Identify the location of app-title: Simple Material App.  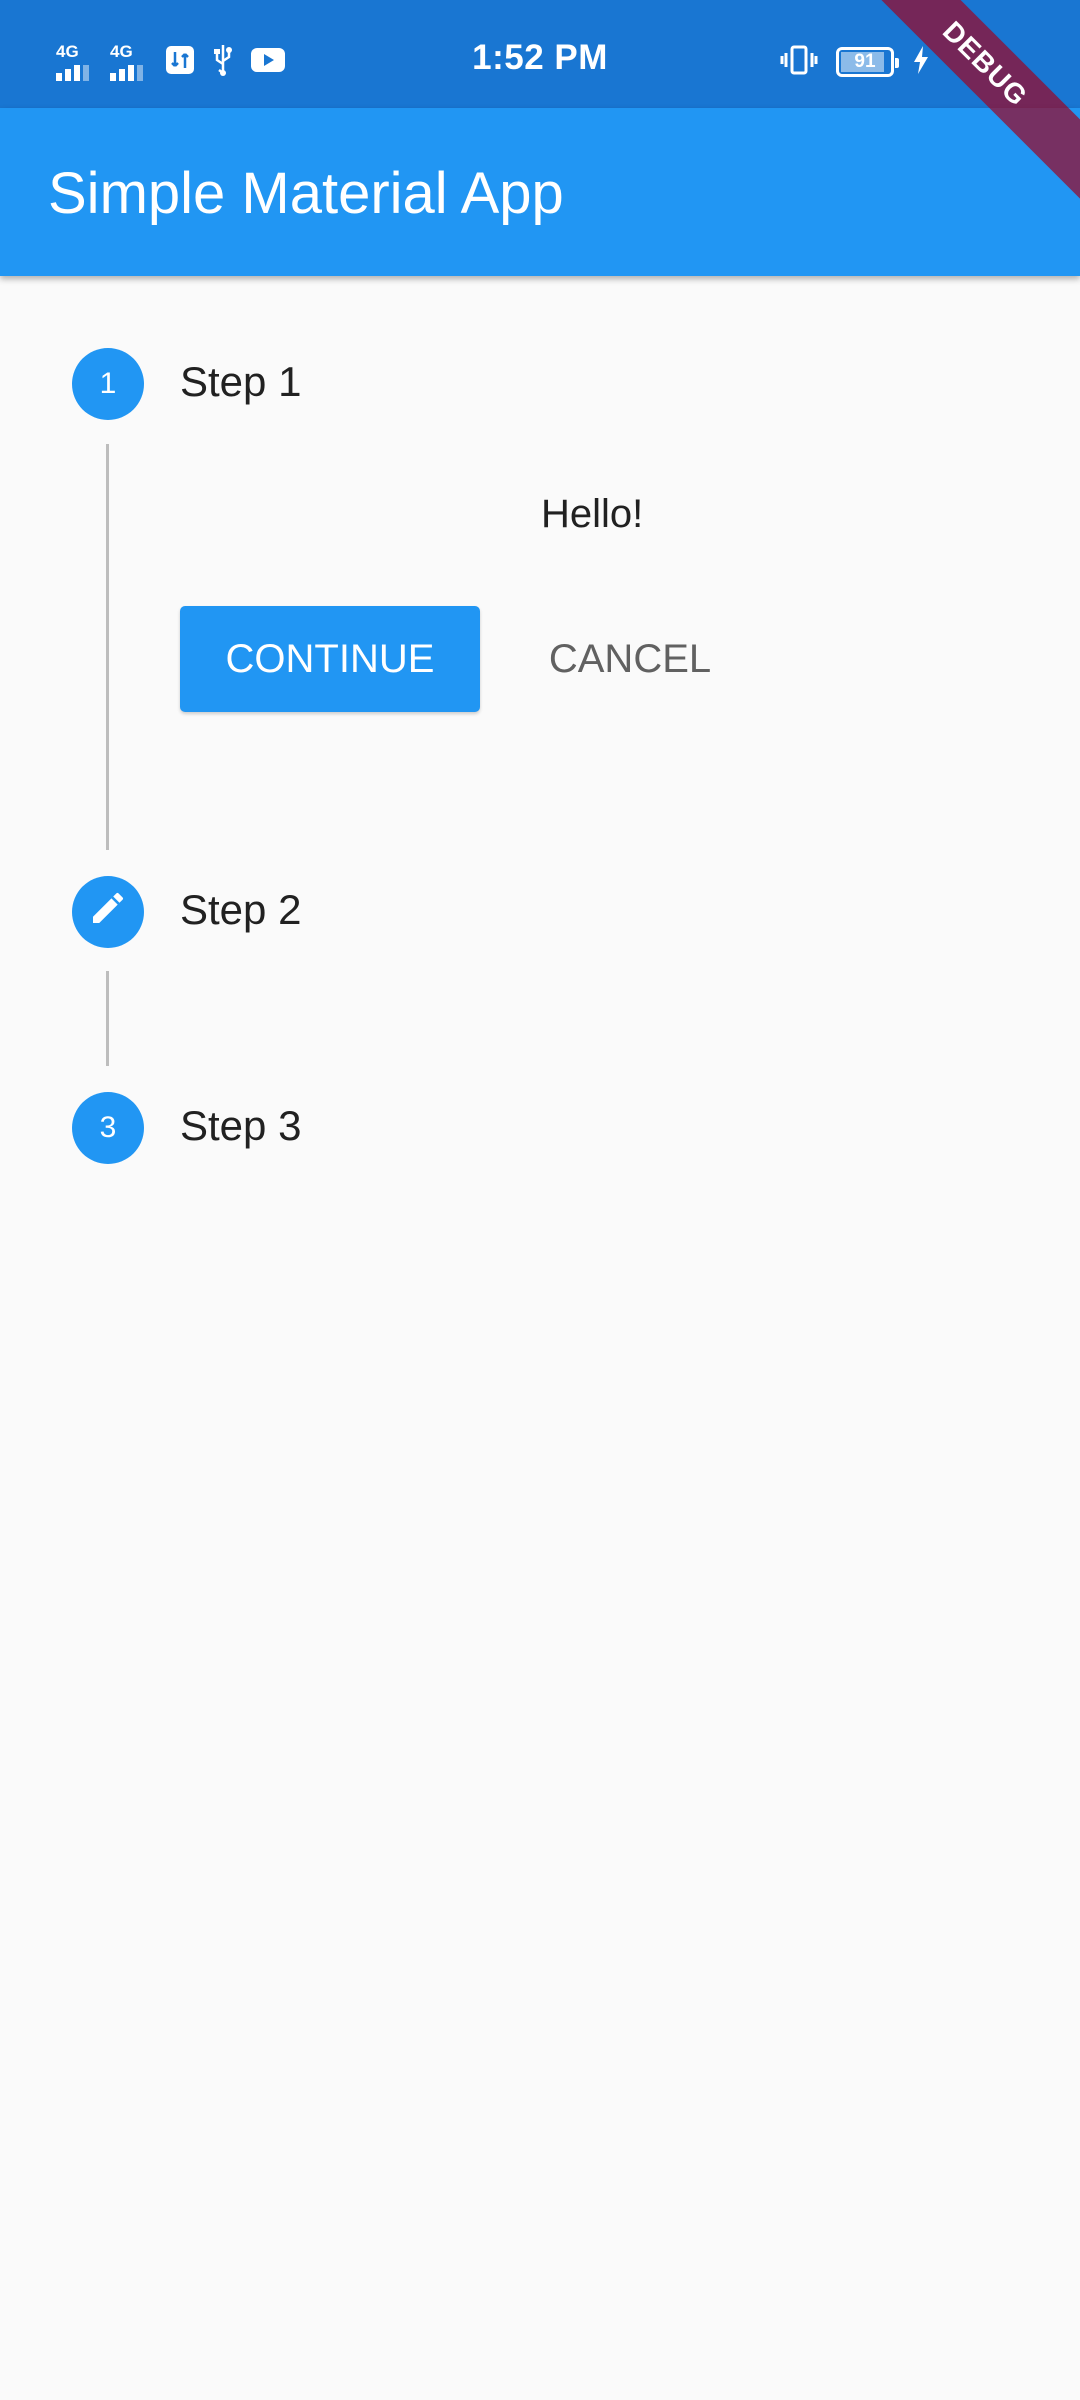
(306, 193).